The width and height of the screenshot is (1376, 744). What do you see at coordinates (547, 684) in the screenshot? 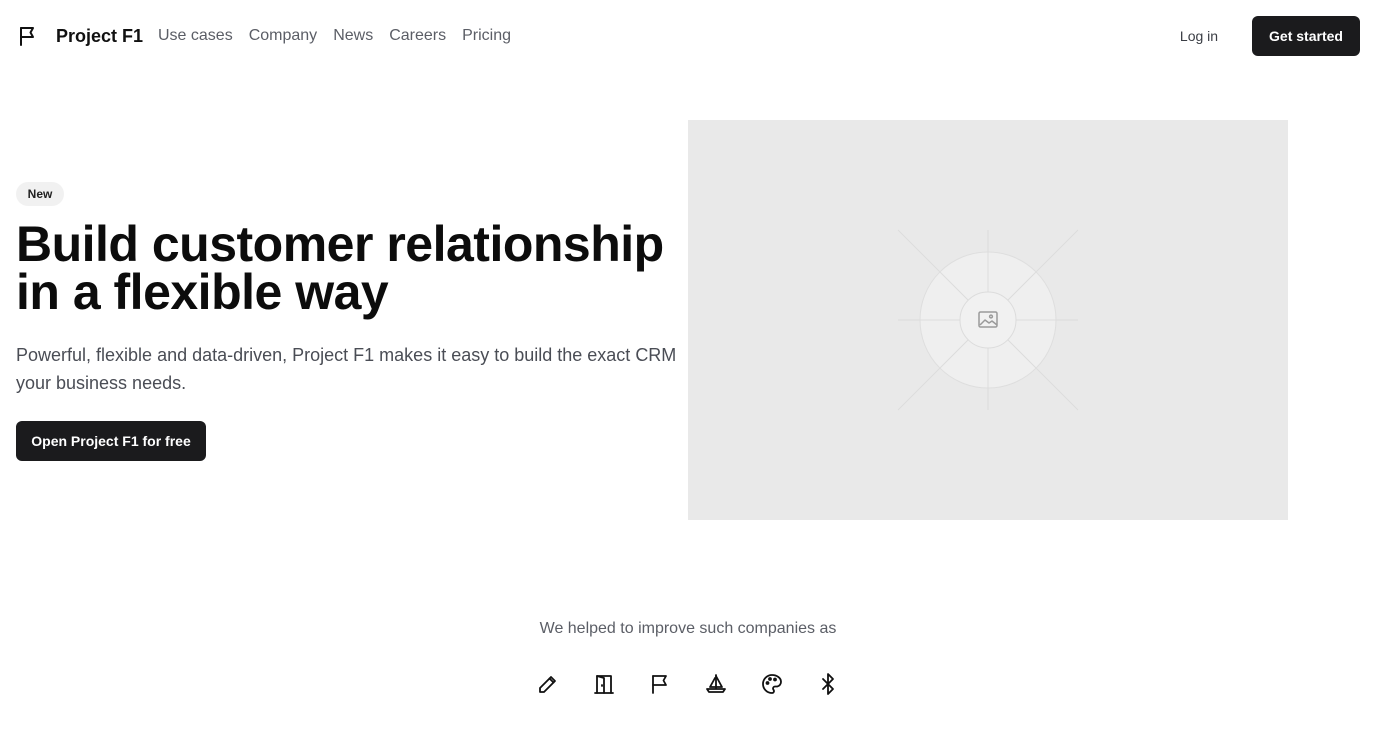
I see `pencil-icon` at bounding box center [547, 684].